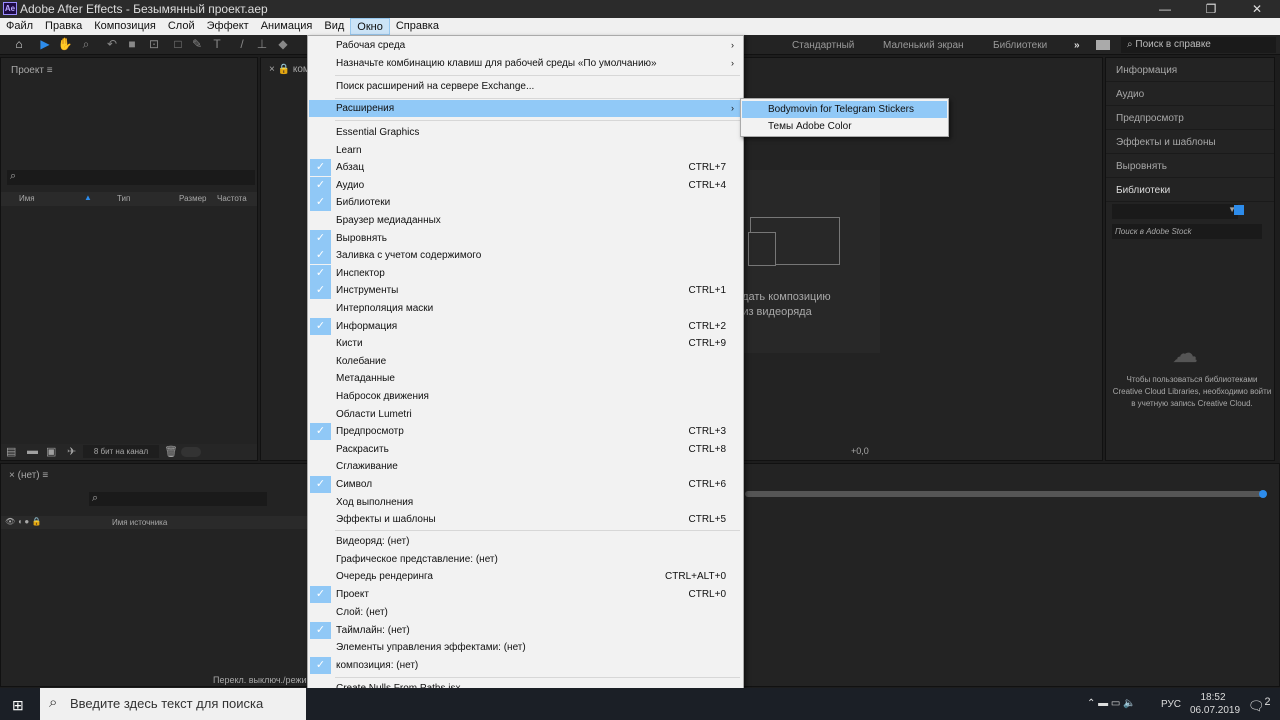 The height and width of the screenshot is (720, 1280). What do you see at coordinates (525, 647) in the screenshot?
I see `menu-item-viewer: Элементы управления эффектами: (нет)` at bounding box center [525, 647].